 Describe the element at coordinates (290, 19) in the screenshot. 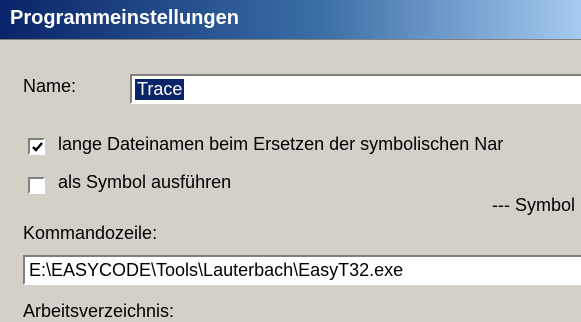

I see `dialog-titlebar: Programmeinstellungen` at that location.